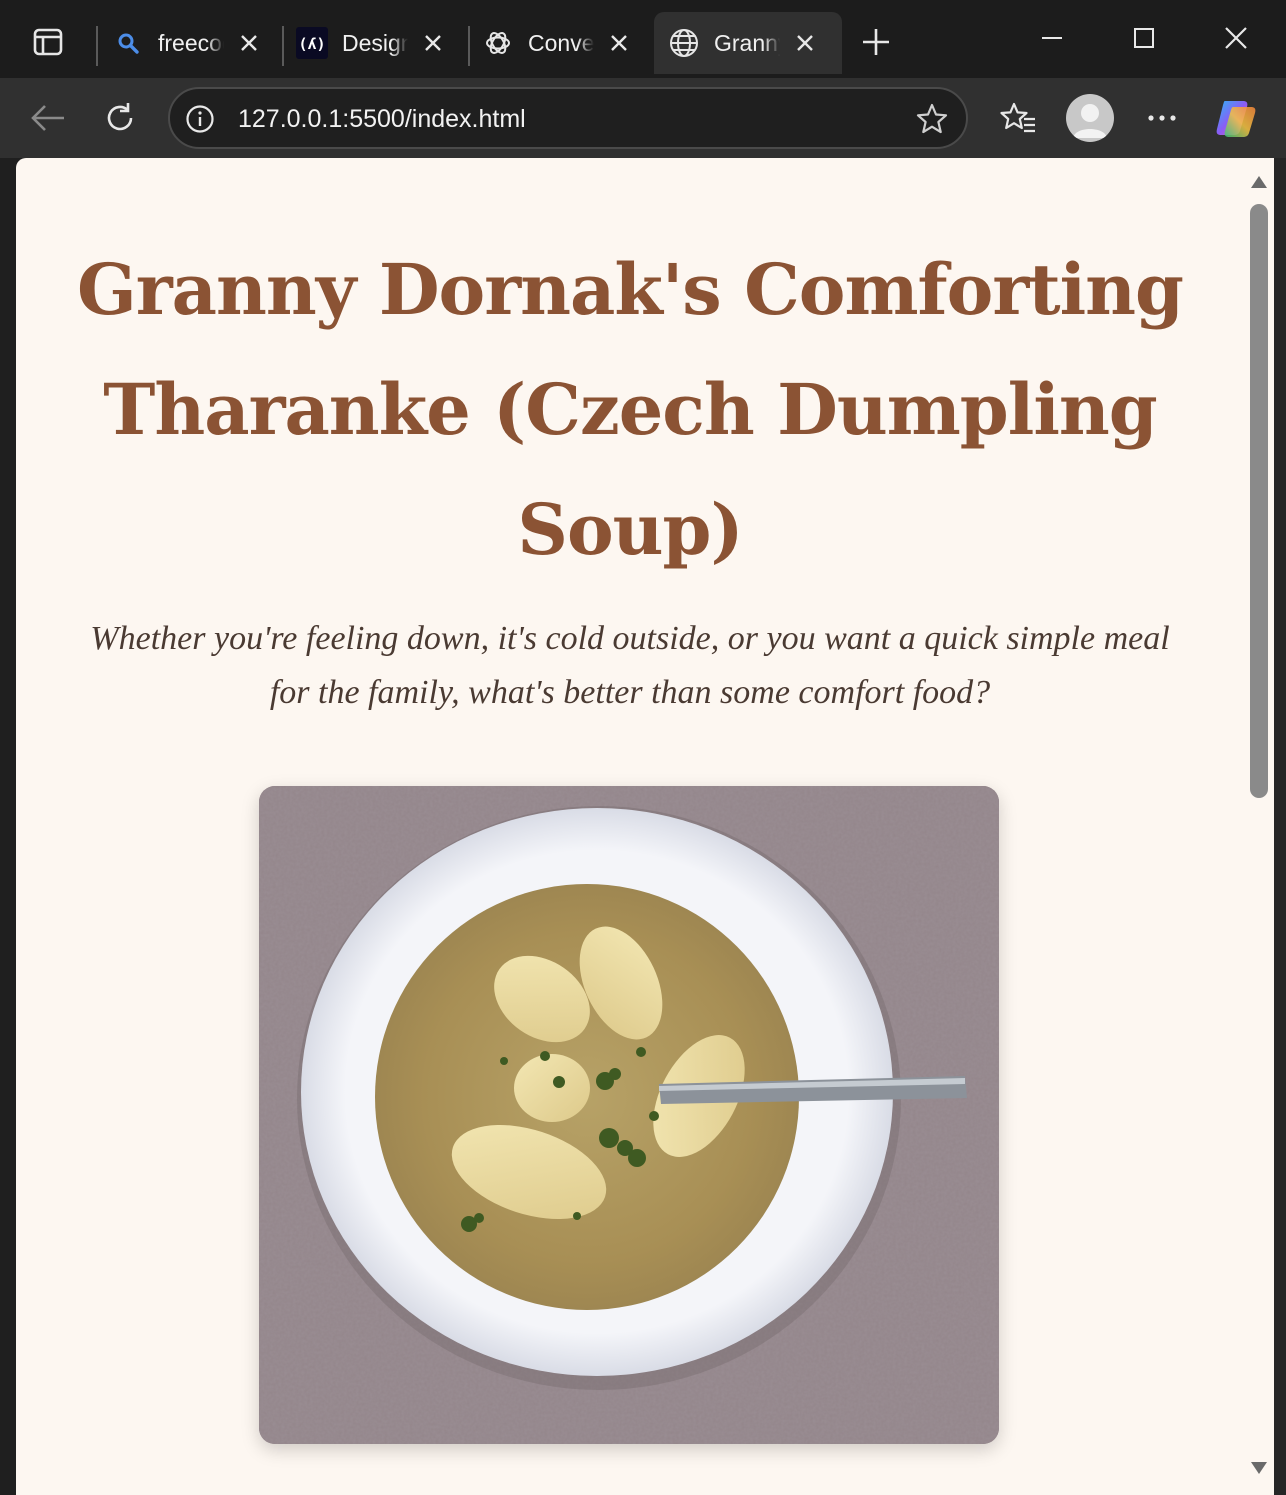  I want to click on address-bar: 127.0.0.1:5500/index.html, so click(568, 118).